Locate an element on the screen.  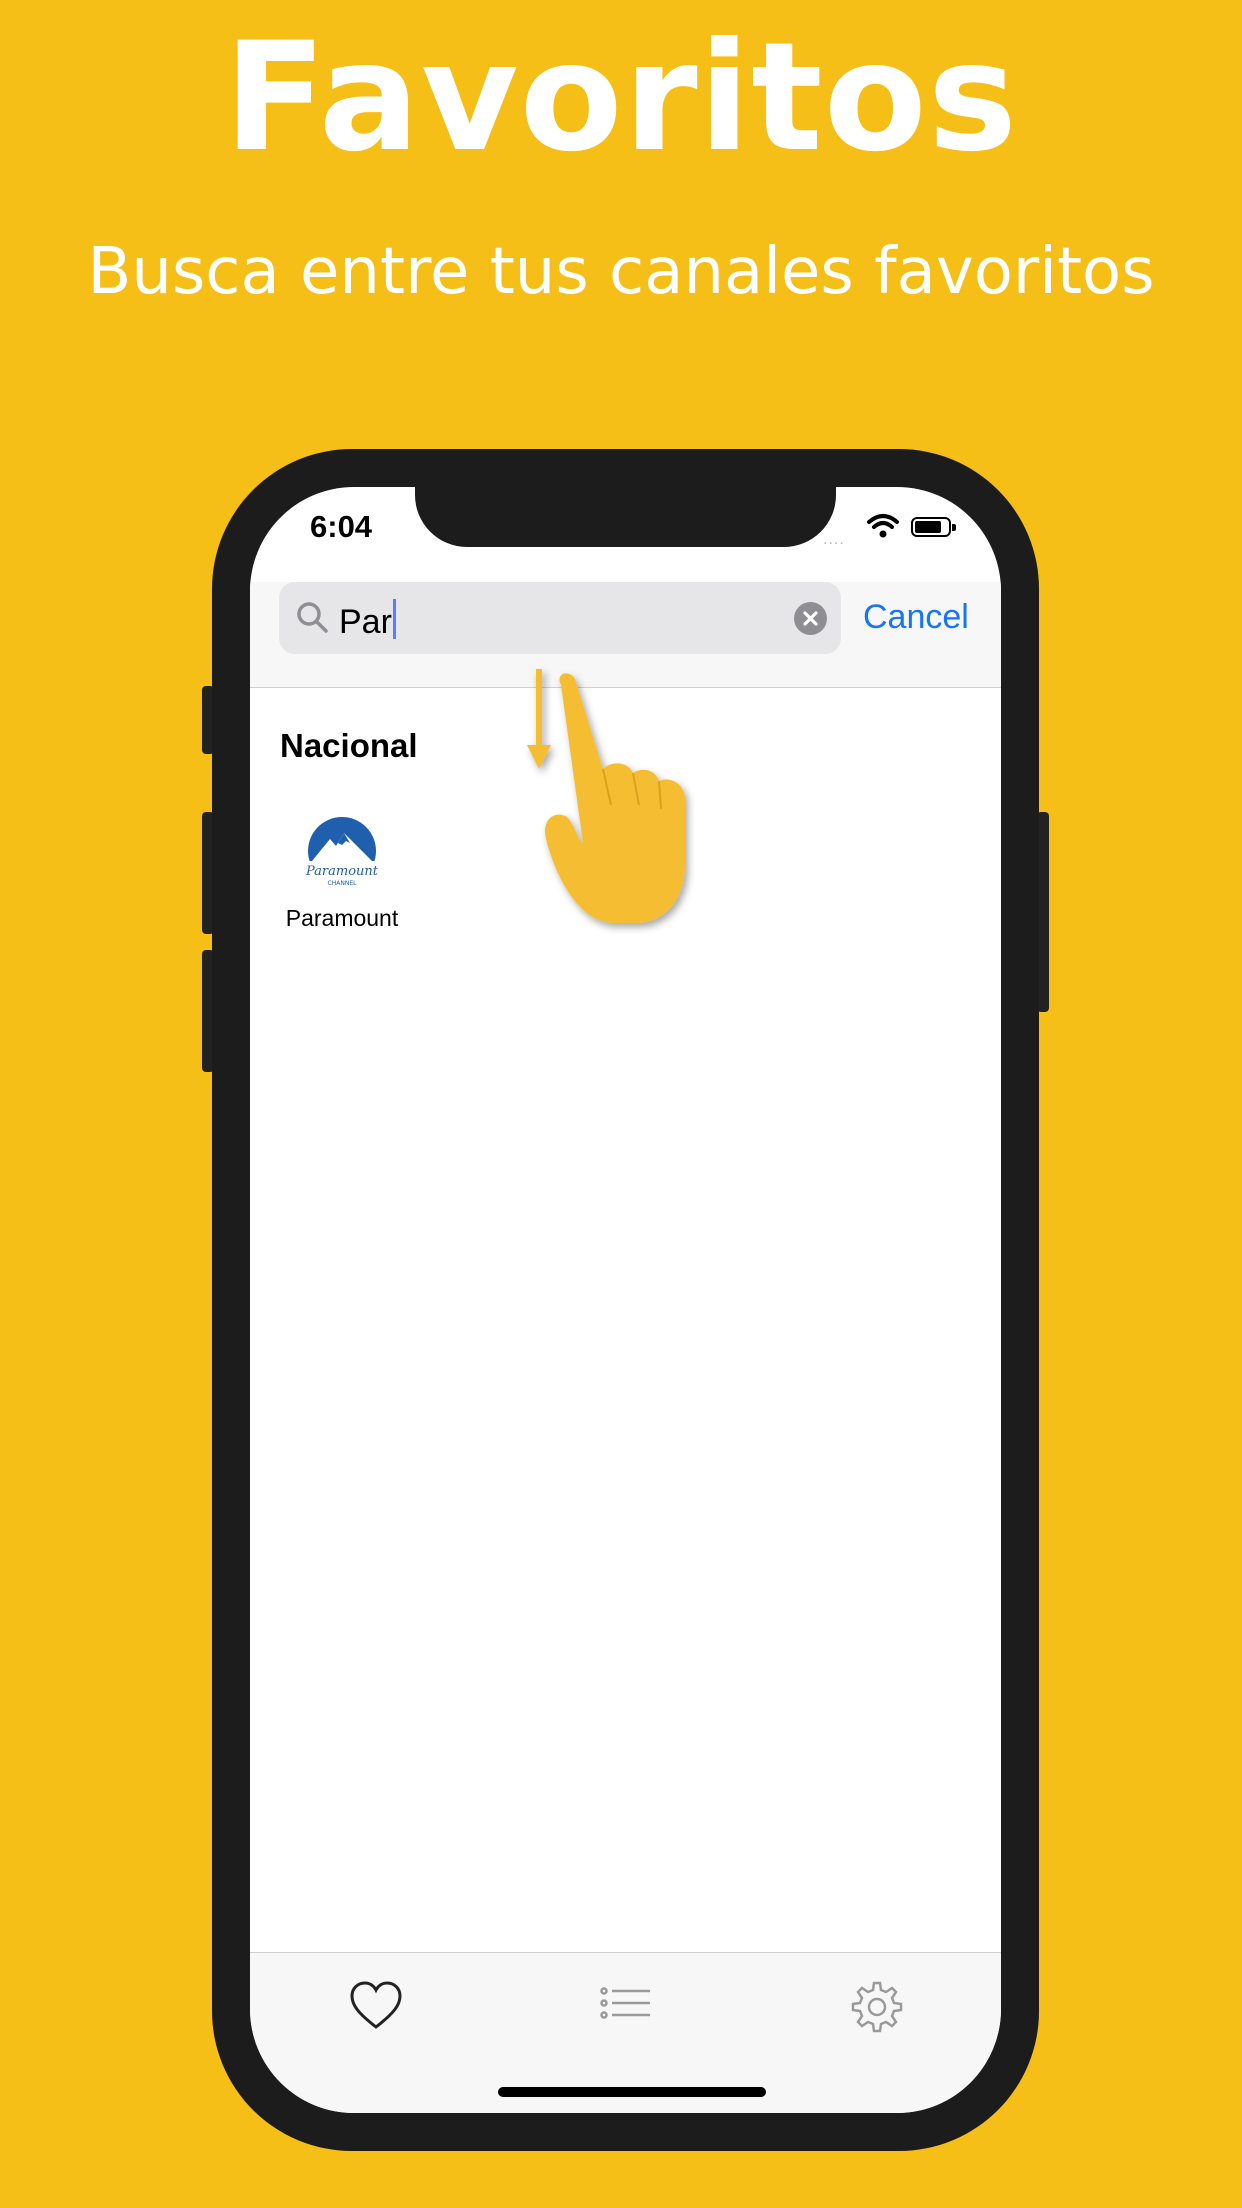
subheadline: Busca entre tus canales favoritos is located at coordinates (621, 272).